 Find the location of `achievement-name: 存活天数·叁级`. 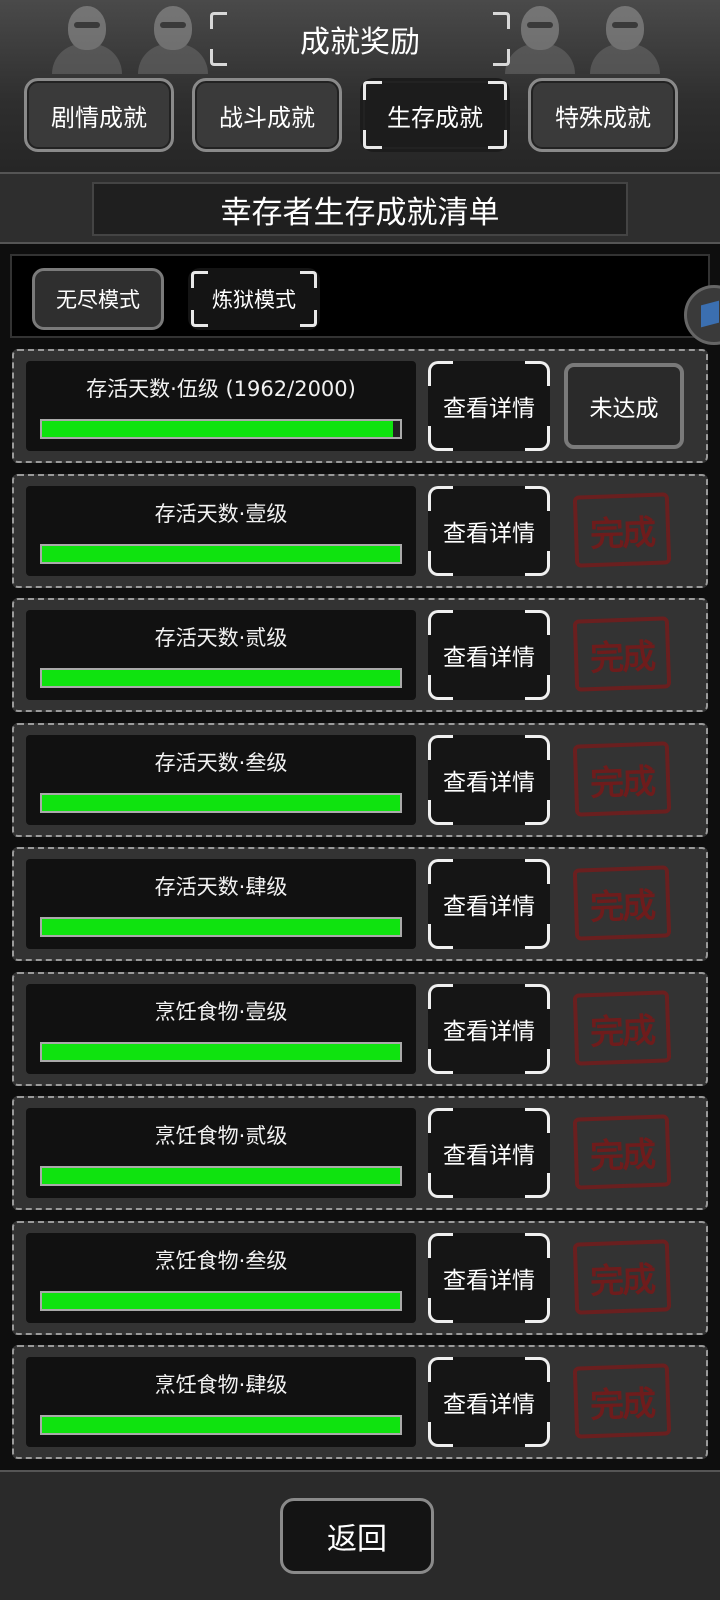

achievement-name: 存活天数·叁级 is located at coordinates (221, 762).